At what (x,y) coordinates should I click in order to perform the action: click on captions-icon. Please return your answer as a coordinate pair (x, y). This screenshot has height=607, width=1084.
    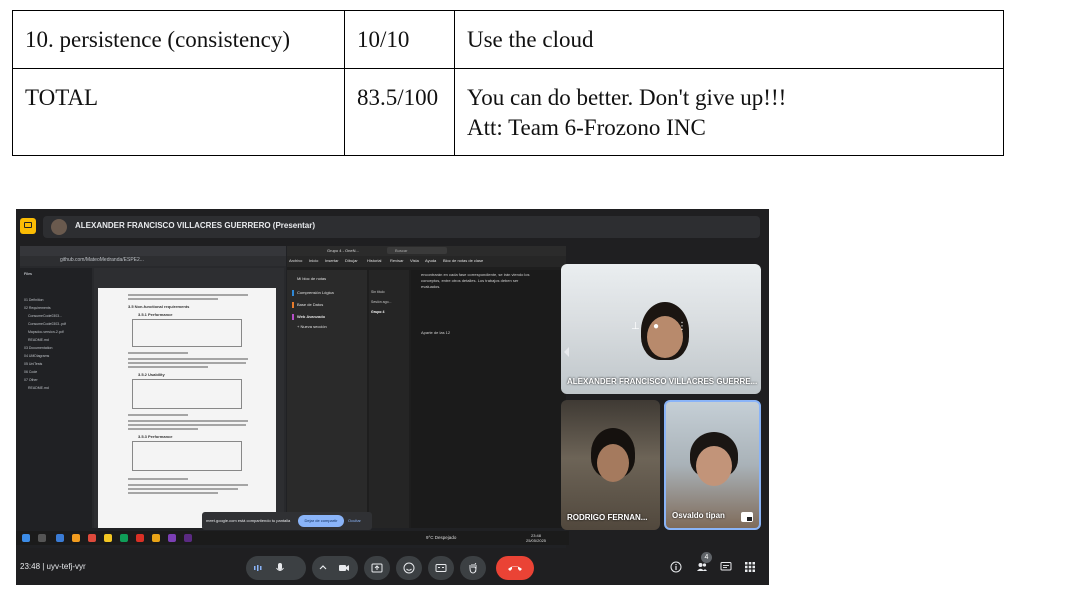
    Looking at the image, I should click on (441, 568).